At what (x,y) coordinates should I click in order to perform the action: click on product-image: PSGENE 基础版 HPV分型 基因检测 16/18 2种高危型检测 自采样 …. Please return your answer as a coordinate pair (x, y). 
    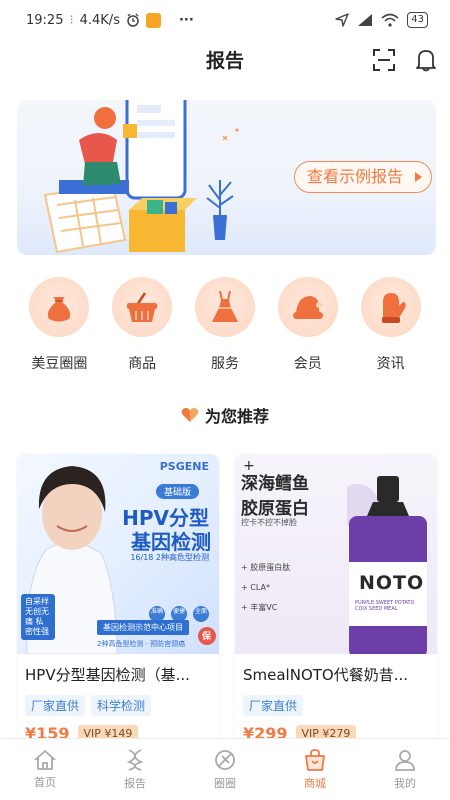
    Looking at the image, I should click on (118, 554).